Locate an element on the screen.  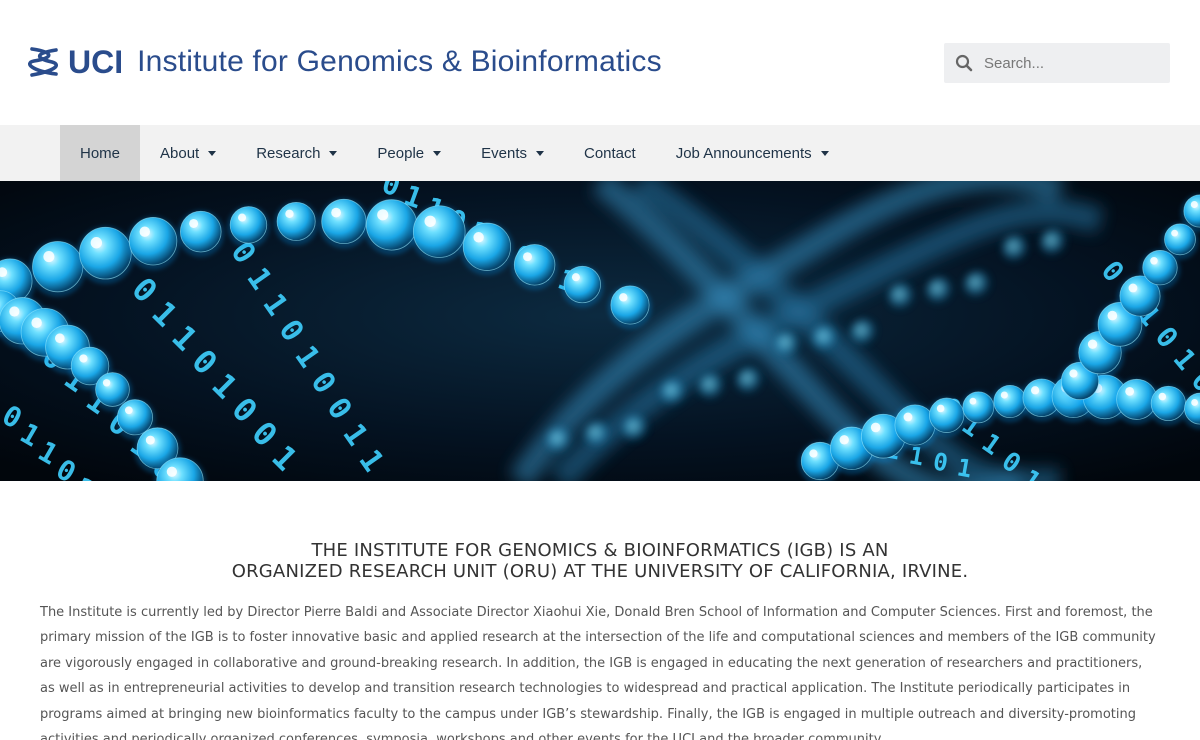
logo-institute-text: Institute for Genomics & Bioinformatics is located at coordinates (399, 61).